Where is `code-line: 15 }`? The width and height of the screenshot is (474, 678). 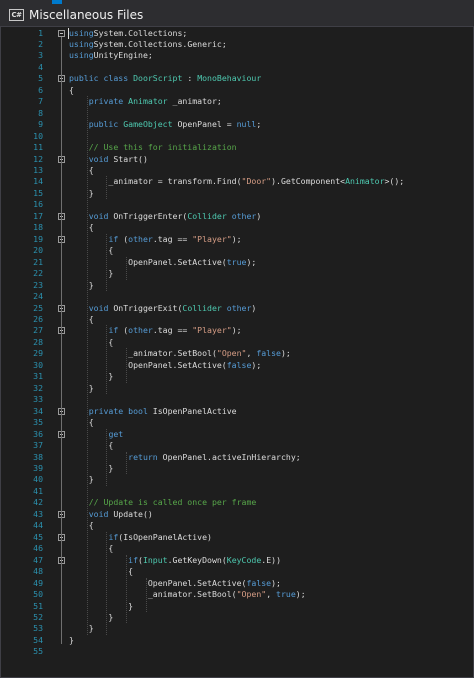
code-line: 15 } is located at coordinates (236, 193).